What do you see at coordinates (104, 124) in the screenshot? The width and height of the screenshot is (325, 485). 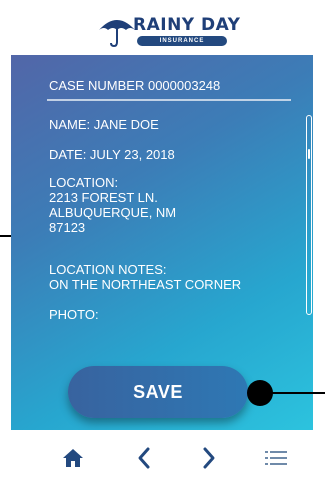 I see `case-name: NAME: JANE DOE` at bounding box center [104, 124].